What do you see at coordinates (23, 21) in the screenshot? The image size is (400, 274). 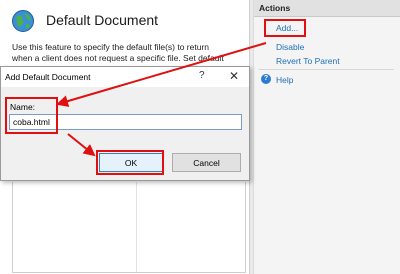 I see `globe-document-icon` at bounding box center [23, 21].